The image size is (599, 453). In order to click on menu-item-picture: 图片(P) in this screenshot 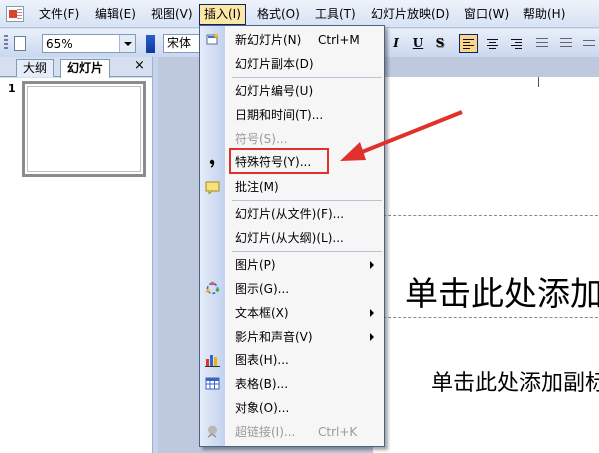, I will do `click(292, 265)`.